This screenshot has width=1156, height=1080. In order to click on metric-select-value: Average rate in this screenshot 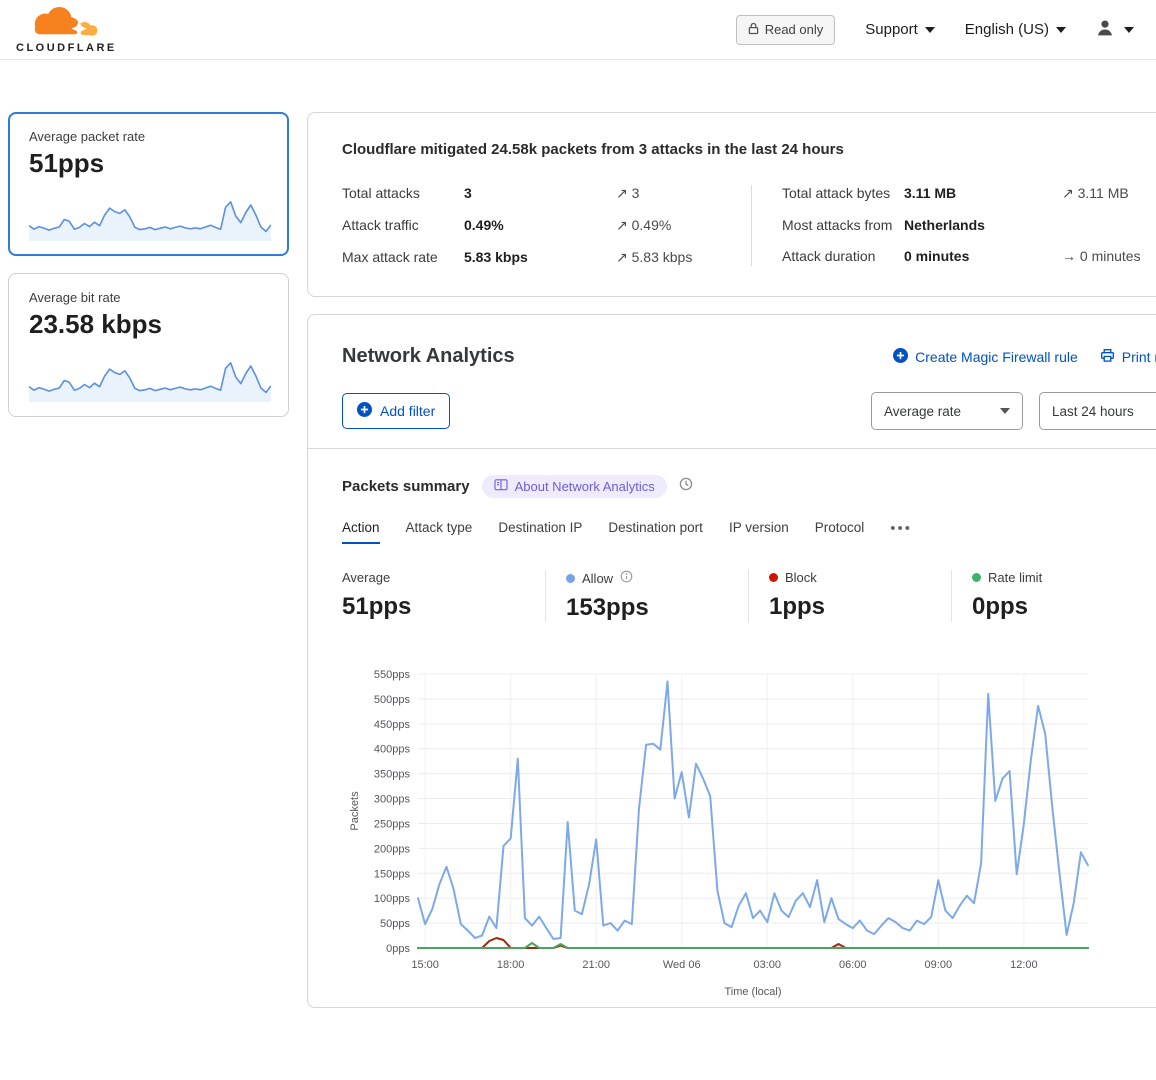, I will do `click(923, 411)`.